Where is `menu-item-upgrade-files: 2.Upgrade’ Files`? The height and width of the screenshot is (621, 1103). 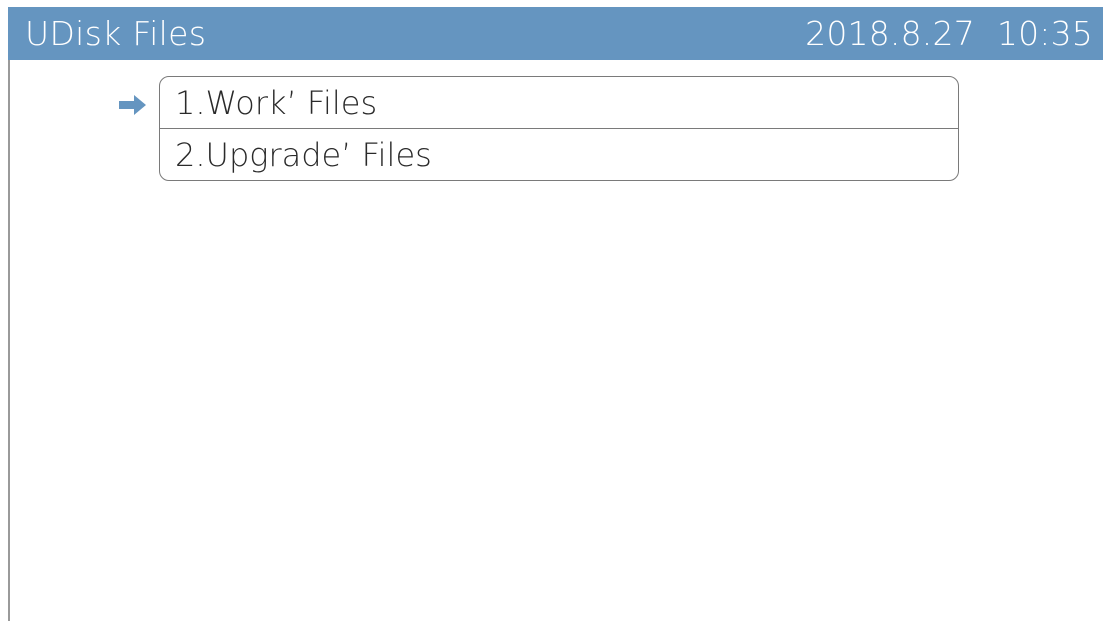 menu-item-upgrade-files: 2.Upgrade’ Files is located at coordinates (559, 154).